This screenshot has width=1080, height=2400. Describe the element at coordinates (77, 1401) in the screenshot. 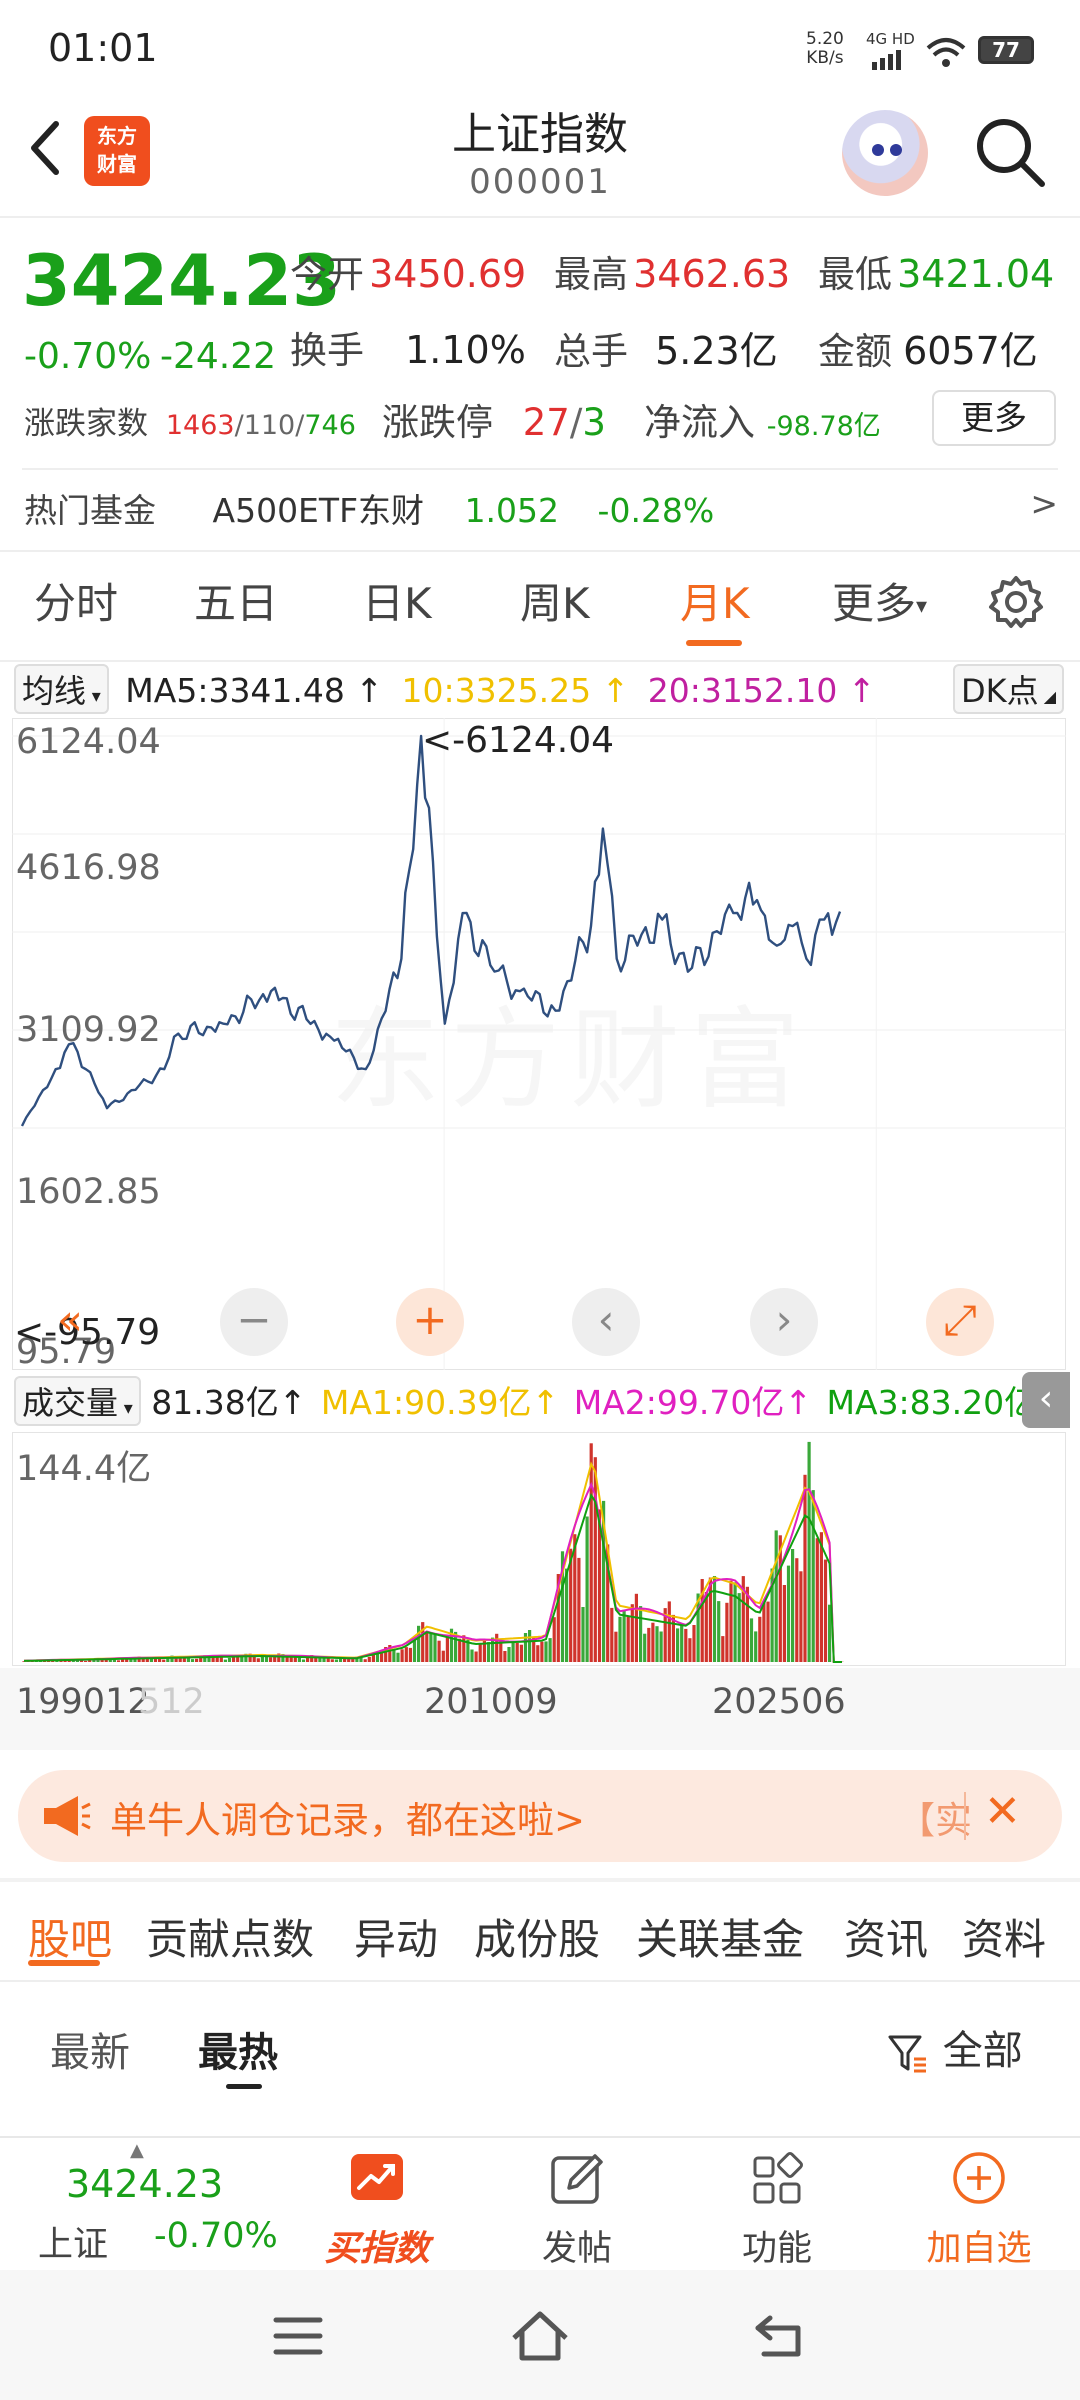

I see `volume-selector: 成交量 ▾` at that location.